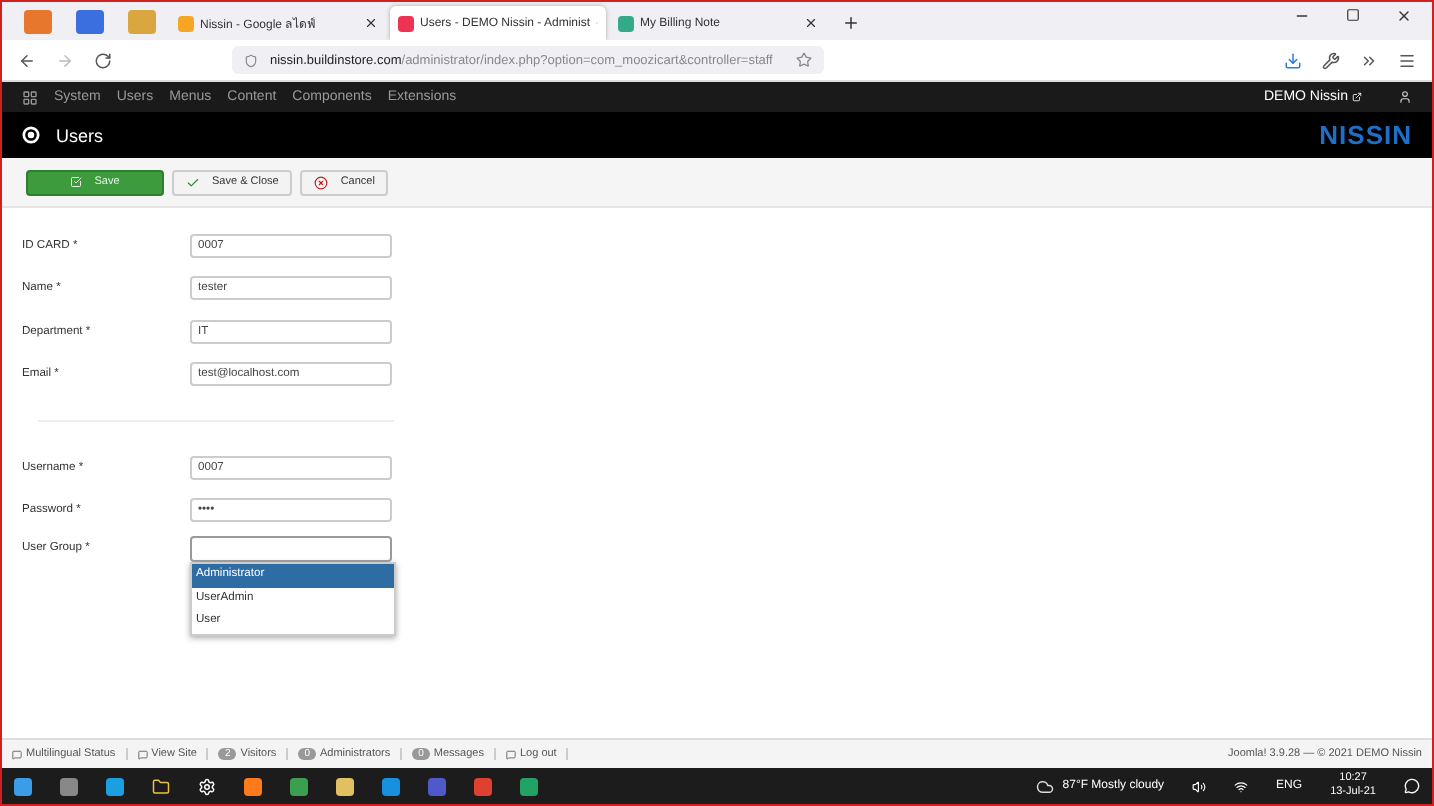  I want to click on new-tab-icon, so click(851, 23).